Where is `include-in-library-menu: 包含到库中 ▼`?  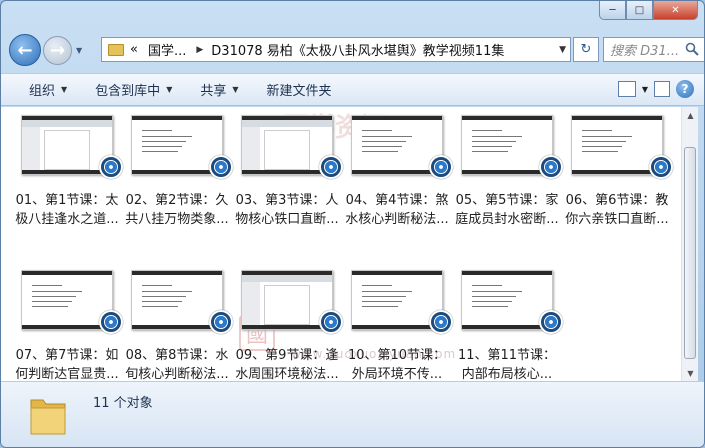
include-in-library-menu: 包含到库中 ▼ is located at coordinates (133, 89).